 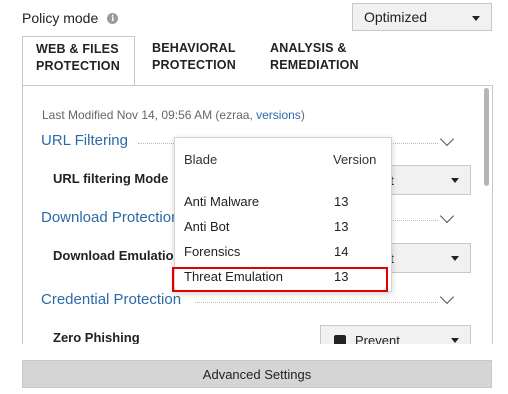 I want to click on policy-mode-text: Policy mode, so click(x=60, y=18).